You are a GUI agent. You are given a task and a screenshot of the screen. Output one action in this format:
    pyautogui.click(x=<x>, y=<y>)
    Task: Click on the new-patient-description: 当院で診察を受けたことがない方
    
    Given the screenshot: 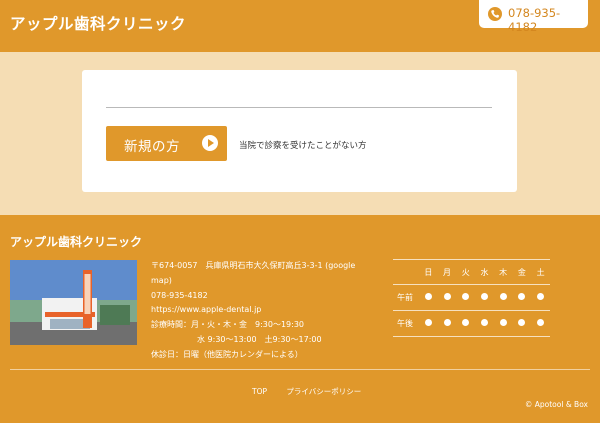 What is the action you would take?
    pyautogui.click(x=303, y=146)
    